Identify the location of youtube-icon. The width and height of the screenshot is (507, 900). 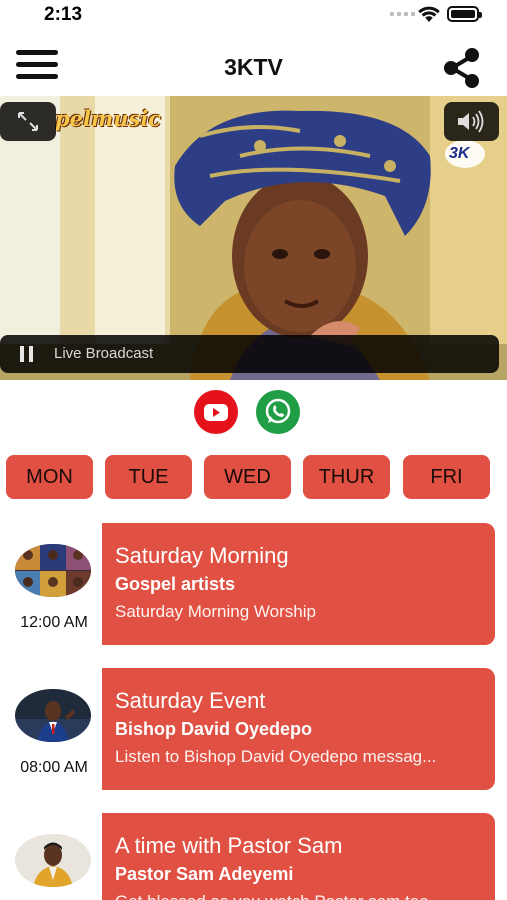
(216, 412).